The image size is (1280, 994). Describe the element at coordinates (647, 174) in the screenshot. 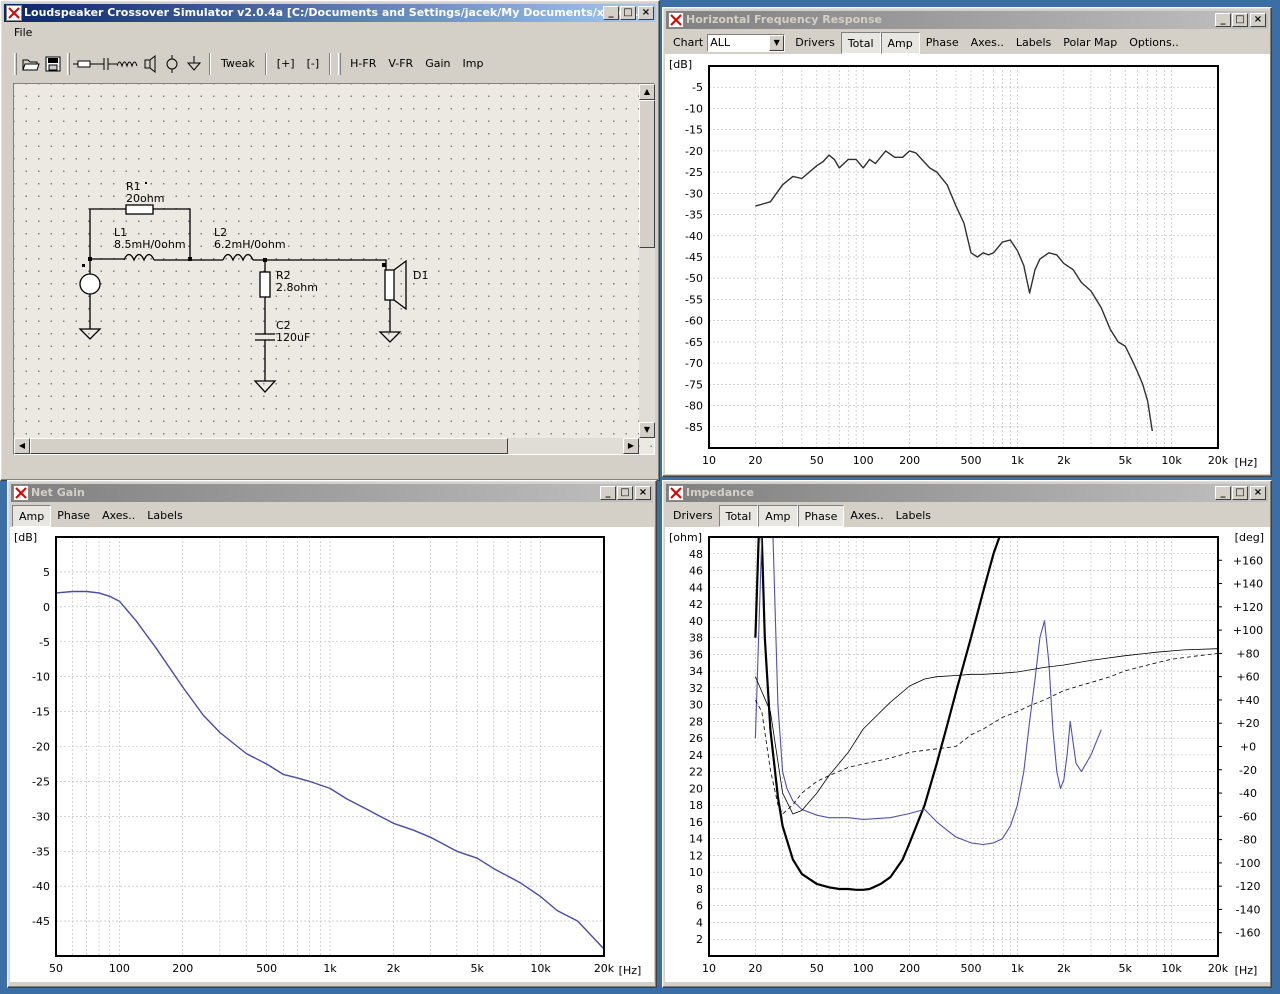

I see `vscroll-thumb` at that location.